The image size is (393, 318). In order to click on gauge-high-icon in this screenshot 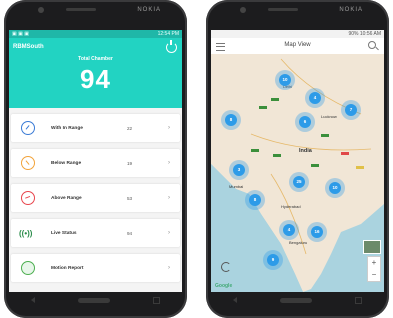, I will do `click(28, 198)`.